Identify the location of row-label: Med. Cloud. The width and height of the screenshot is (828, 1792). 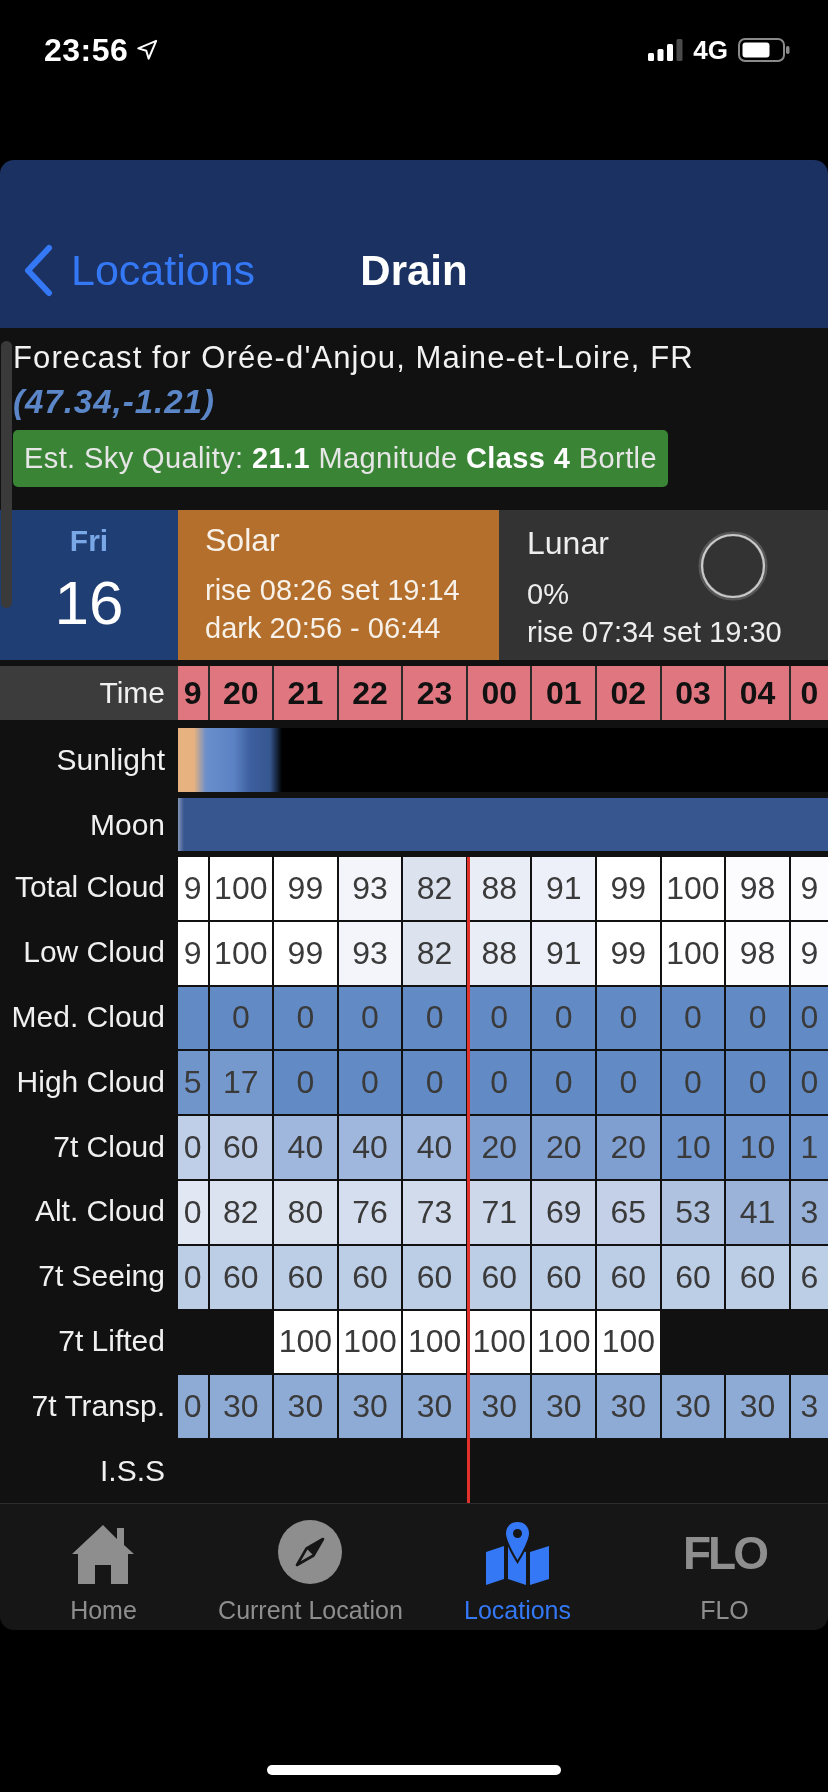
(88, 1017).